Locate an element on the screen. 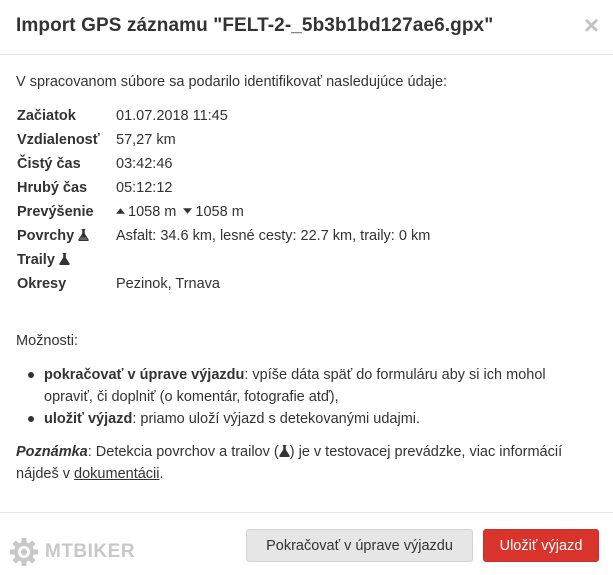  detail-row-net-time: Čistý čas 03:42:46 is located at coordinates (312, 166).